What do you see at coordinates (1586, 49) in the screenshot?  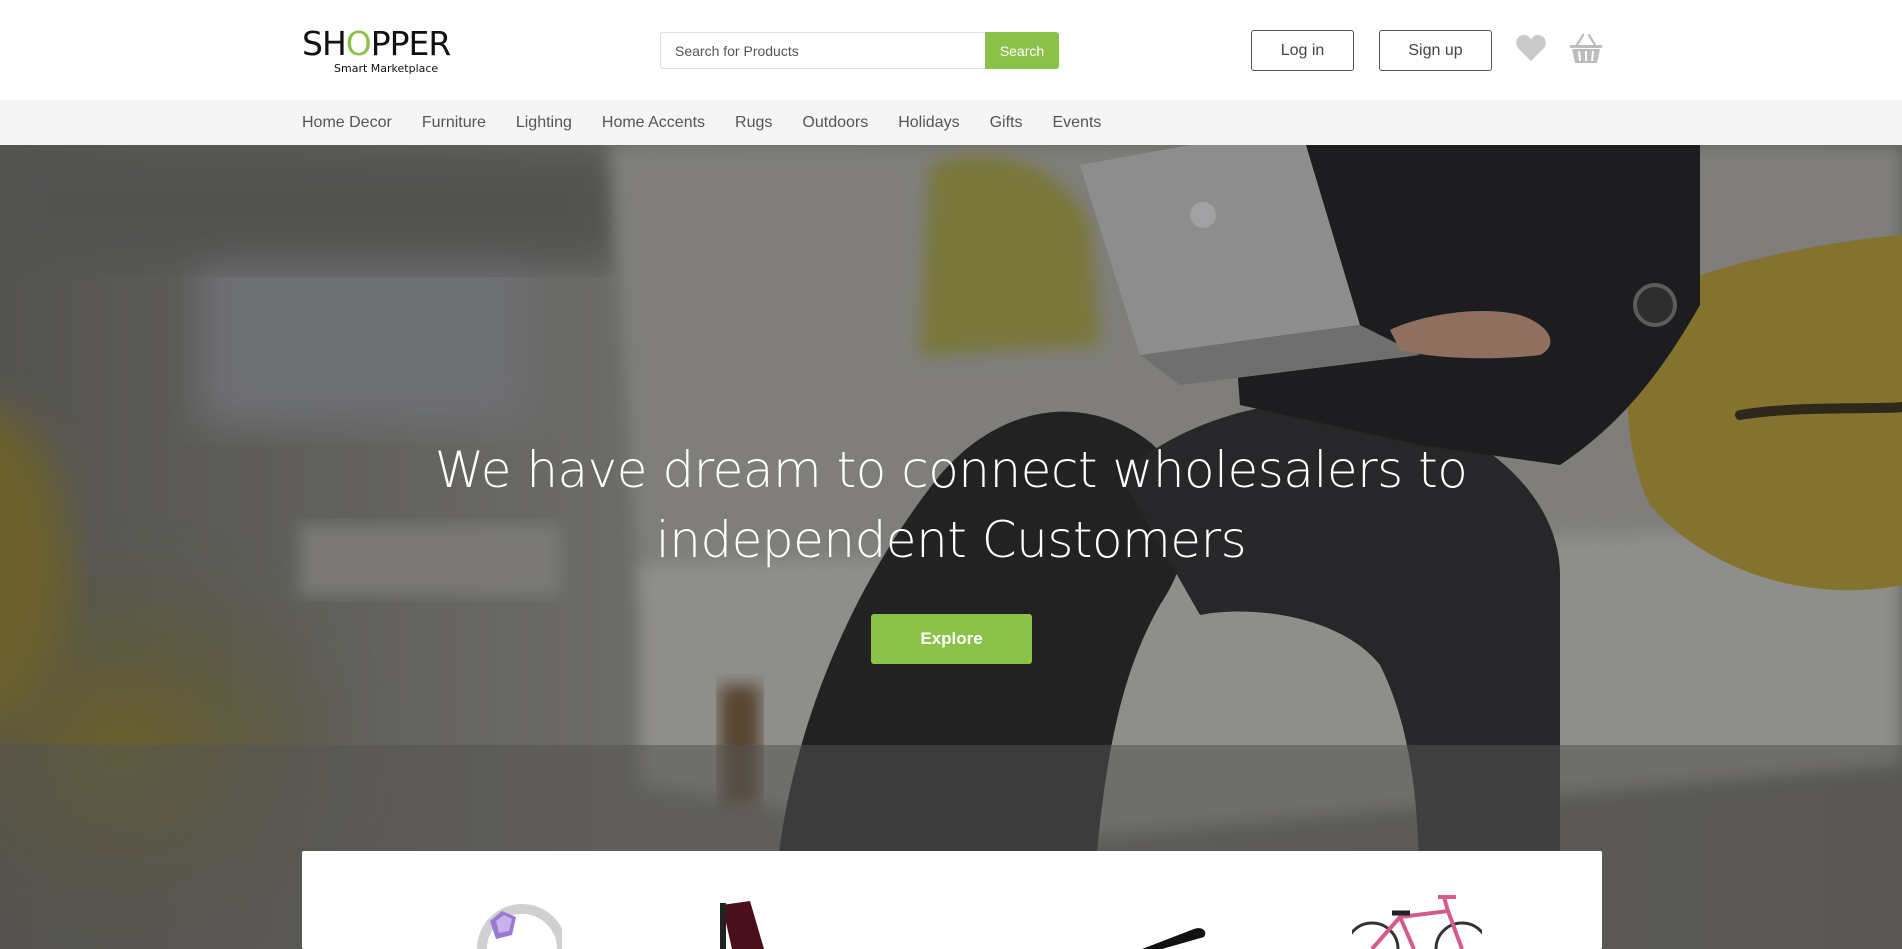 I see `basket-icon` at bounding box center [1586, 49].